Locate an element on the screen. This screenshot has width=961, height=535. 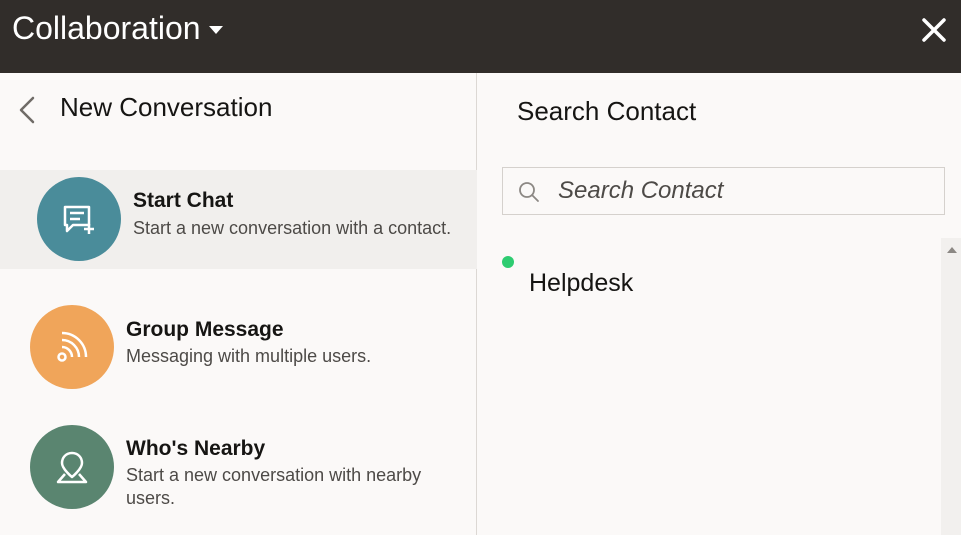
broadcast-icon is located at coordinates (72, 346).